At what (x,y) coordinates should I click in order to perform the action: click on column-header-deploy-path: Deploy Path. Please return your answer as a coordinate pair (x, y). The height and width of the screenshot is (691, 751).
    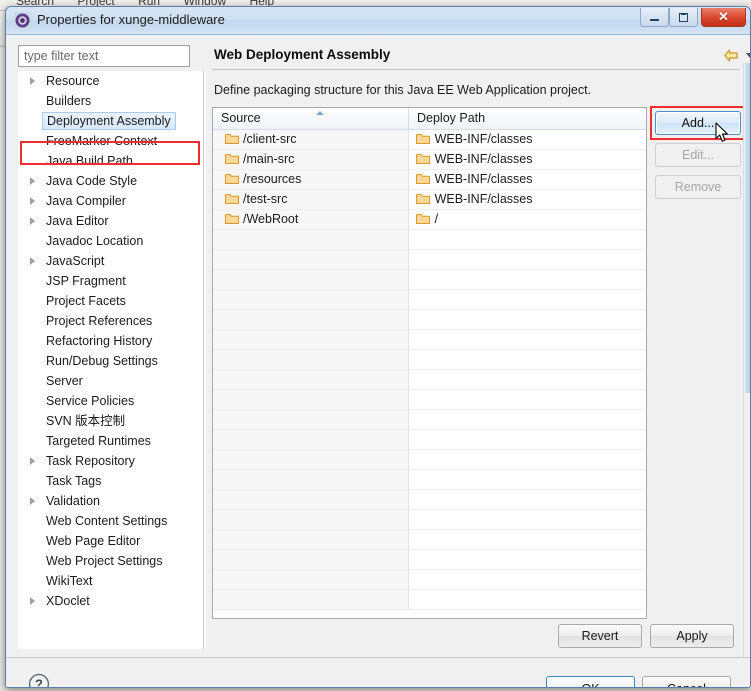
    Looking at the image, I should click on (527, 118).